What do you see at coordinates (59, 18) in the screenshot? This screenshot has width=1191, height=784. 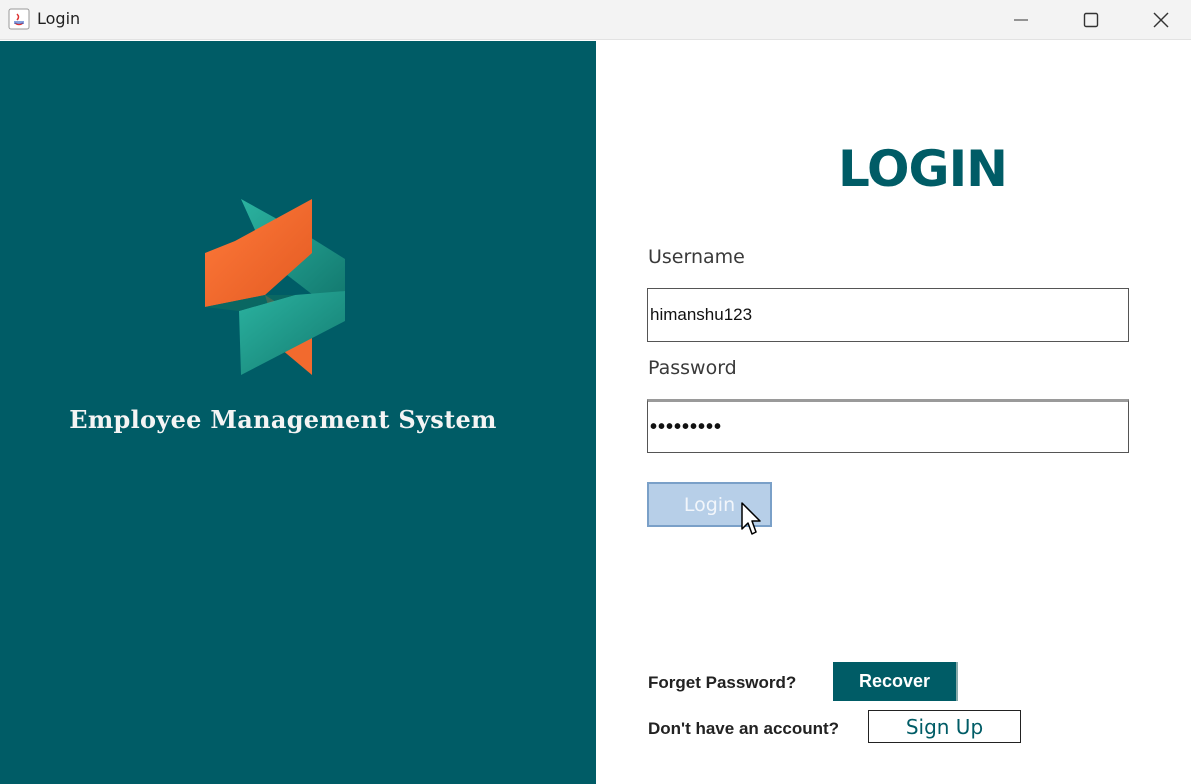 I see `window-title: Login` at bounding box center [59, 18].